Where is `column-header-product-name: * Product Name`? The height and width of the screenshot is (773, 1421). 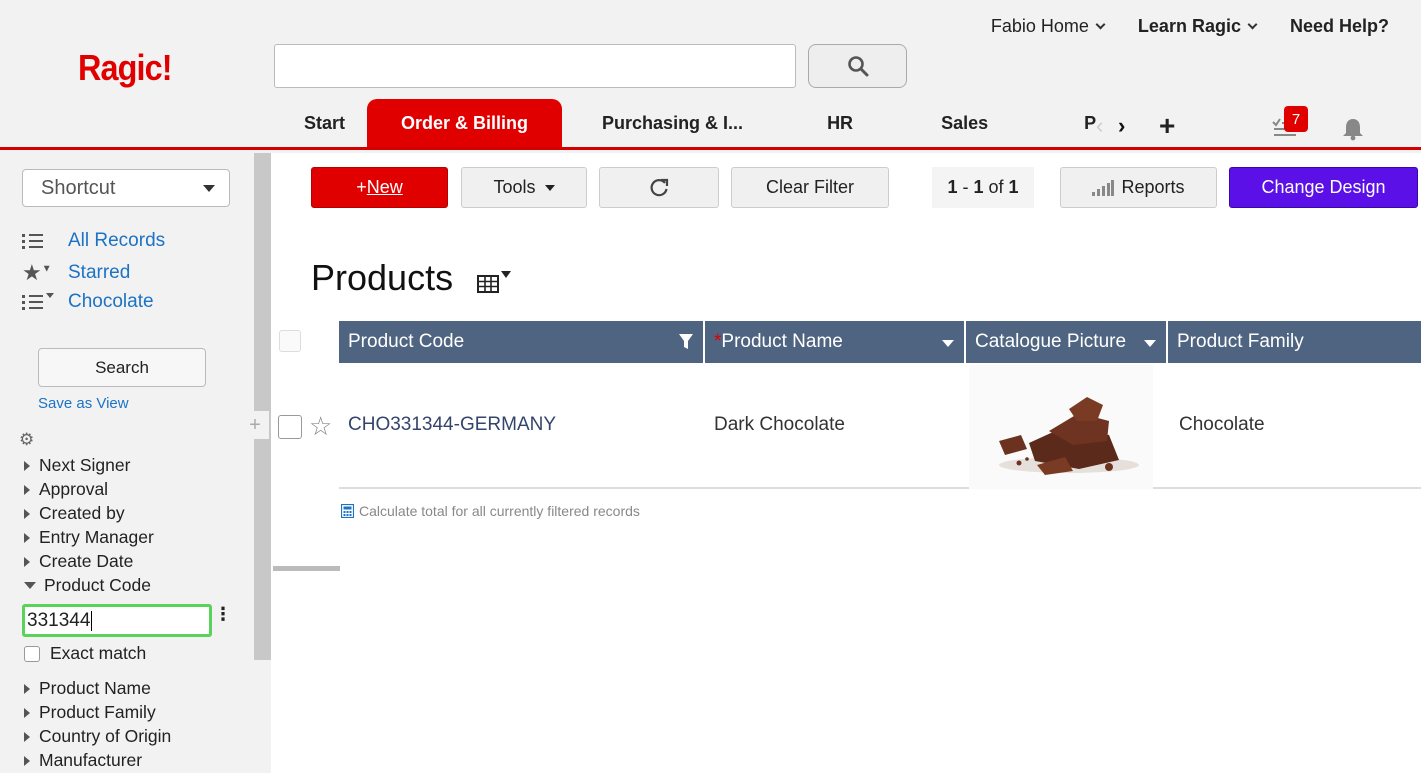 column-header-product-name: * Product Name is located at coordinates (835, 342).